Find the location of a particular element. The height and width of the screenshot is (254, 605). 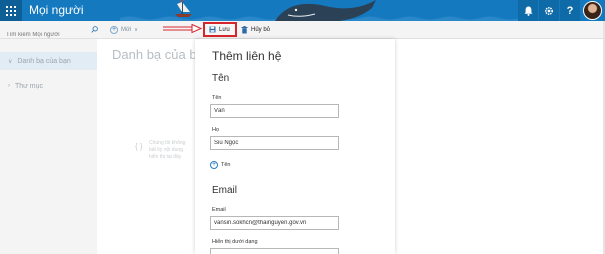

new-label: Mới is located at coordinates (126, 30).